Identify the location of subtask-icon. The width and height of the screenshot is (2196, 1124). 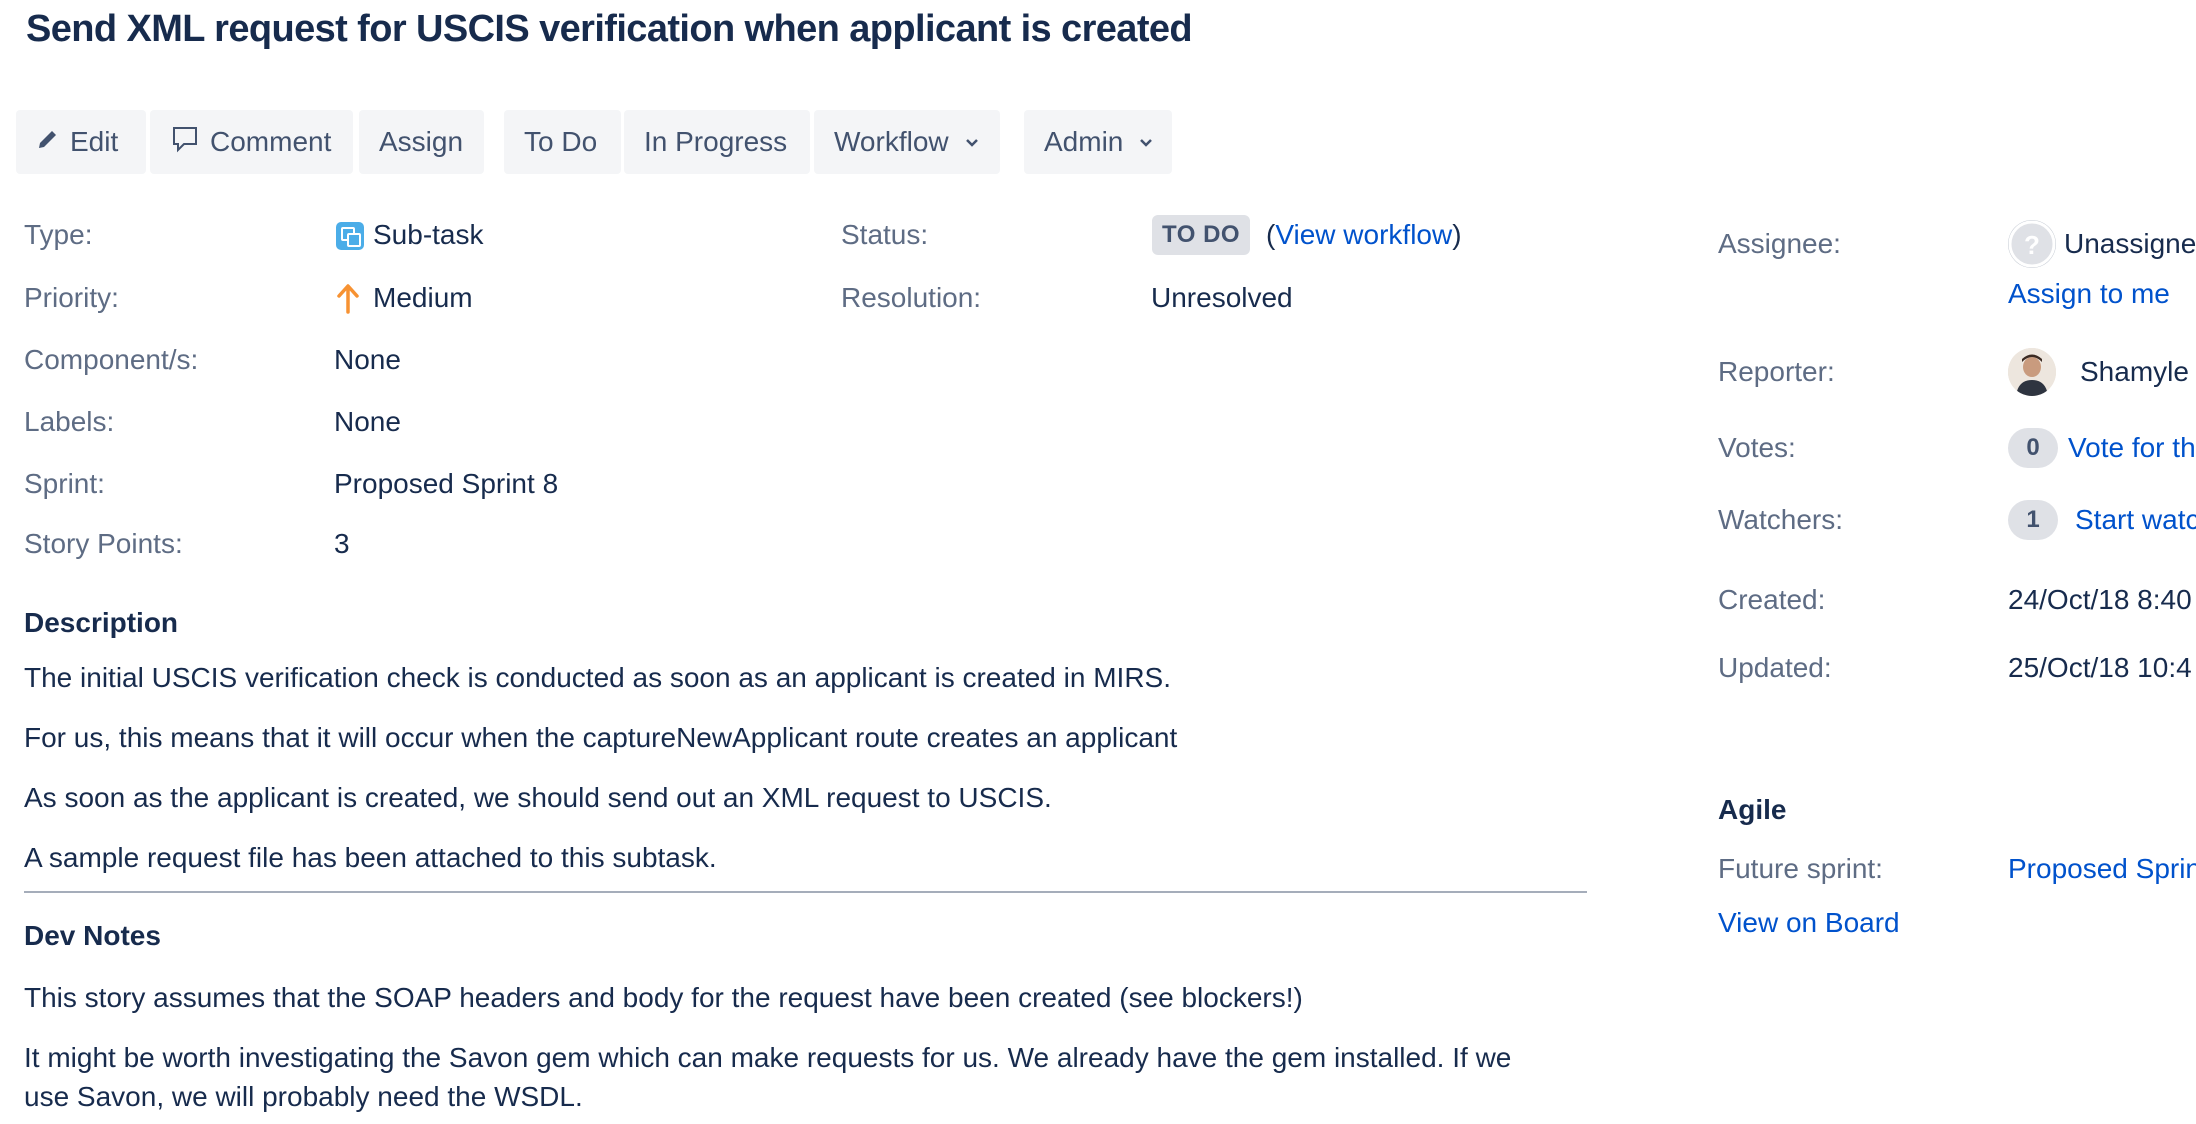
(350, 236).